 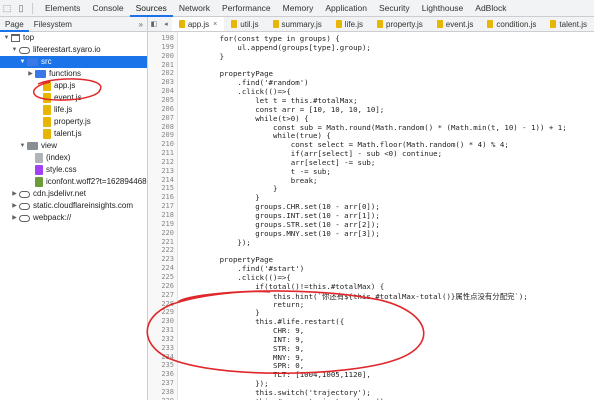 I want to click on editor-tab-event-js: event.js, so click(x=455, y=24).